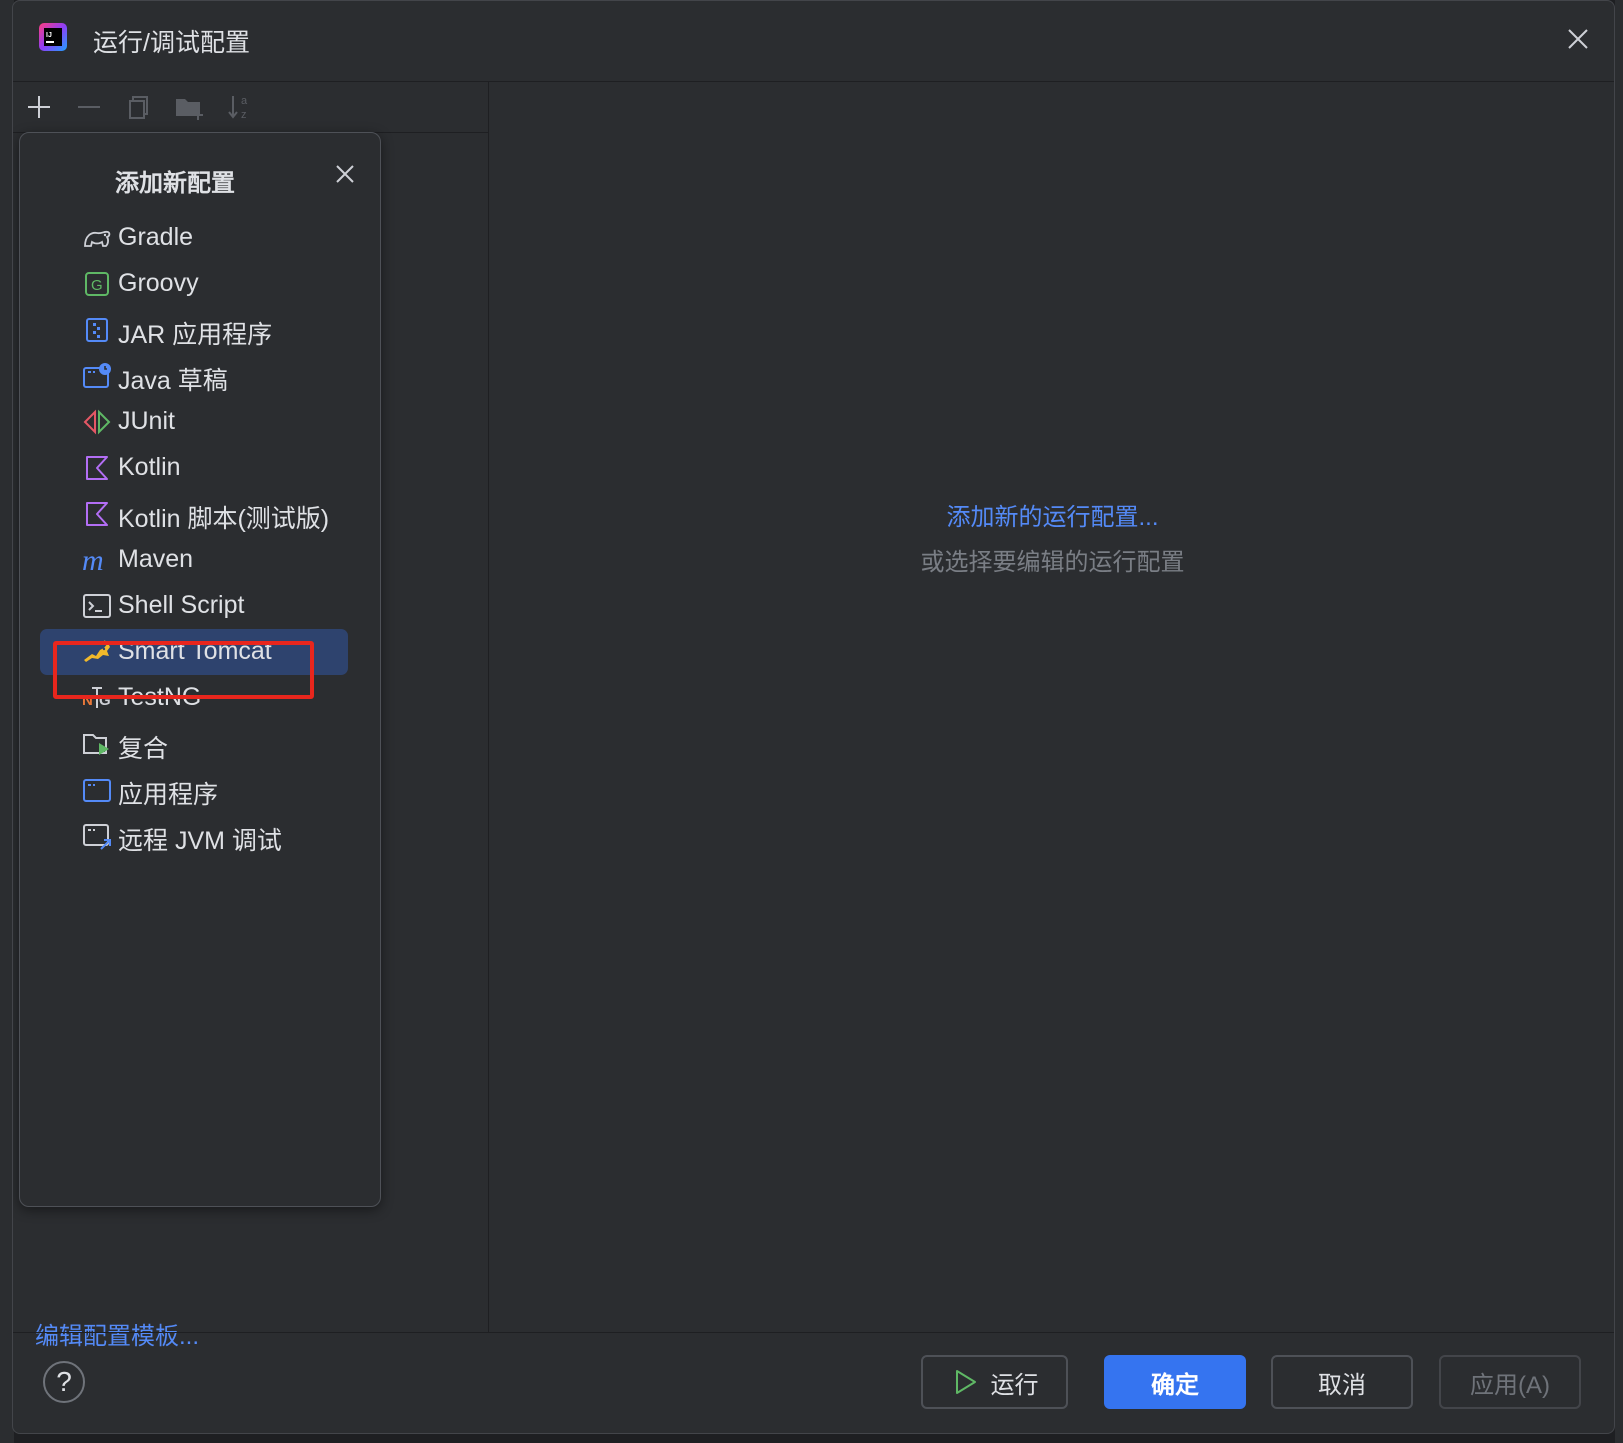 The width and height of the screenshot is (1623, 1443). What do you see at coordinates (813, 1382) in the screenshot?
I see `dialog-footer: ? 运行 确定 取消 应用(A)` at bounding box center [813, 1382].